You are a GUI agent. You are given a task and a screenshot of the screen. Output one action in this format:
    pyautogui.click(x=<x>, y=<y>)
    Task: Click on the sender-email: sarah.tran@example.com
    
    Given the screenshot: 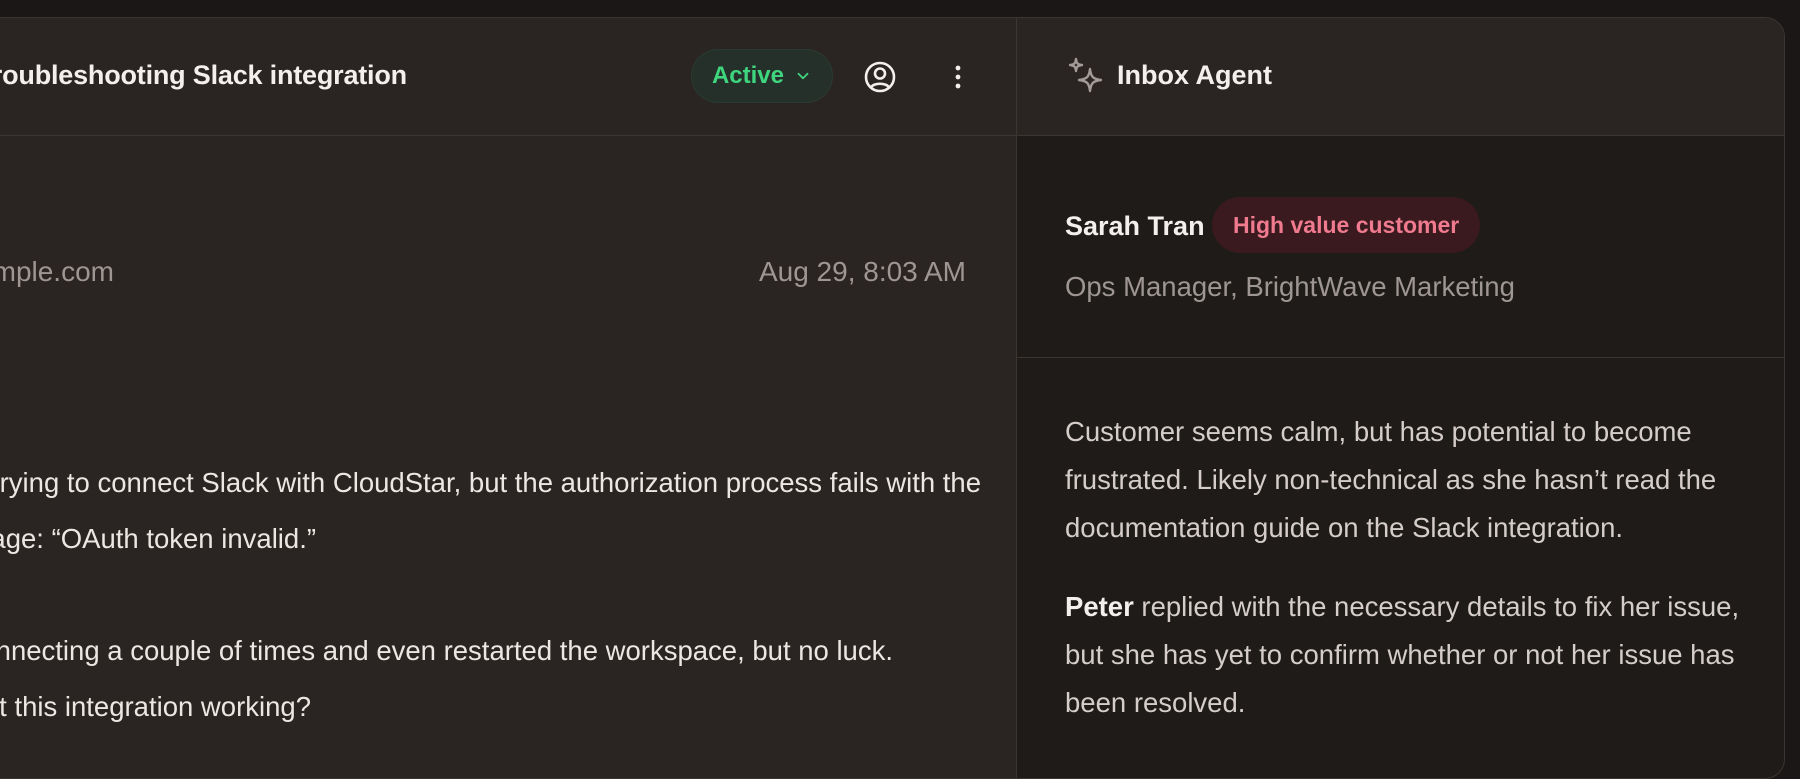 What is the action you would take?
    pyautogui.click(x=57, y=271)
    